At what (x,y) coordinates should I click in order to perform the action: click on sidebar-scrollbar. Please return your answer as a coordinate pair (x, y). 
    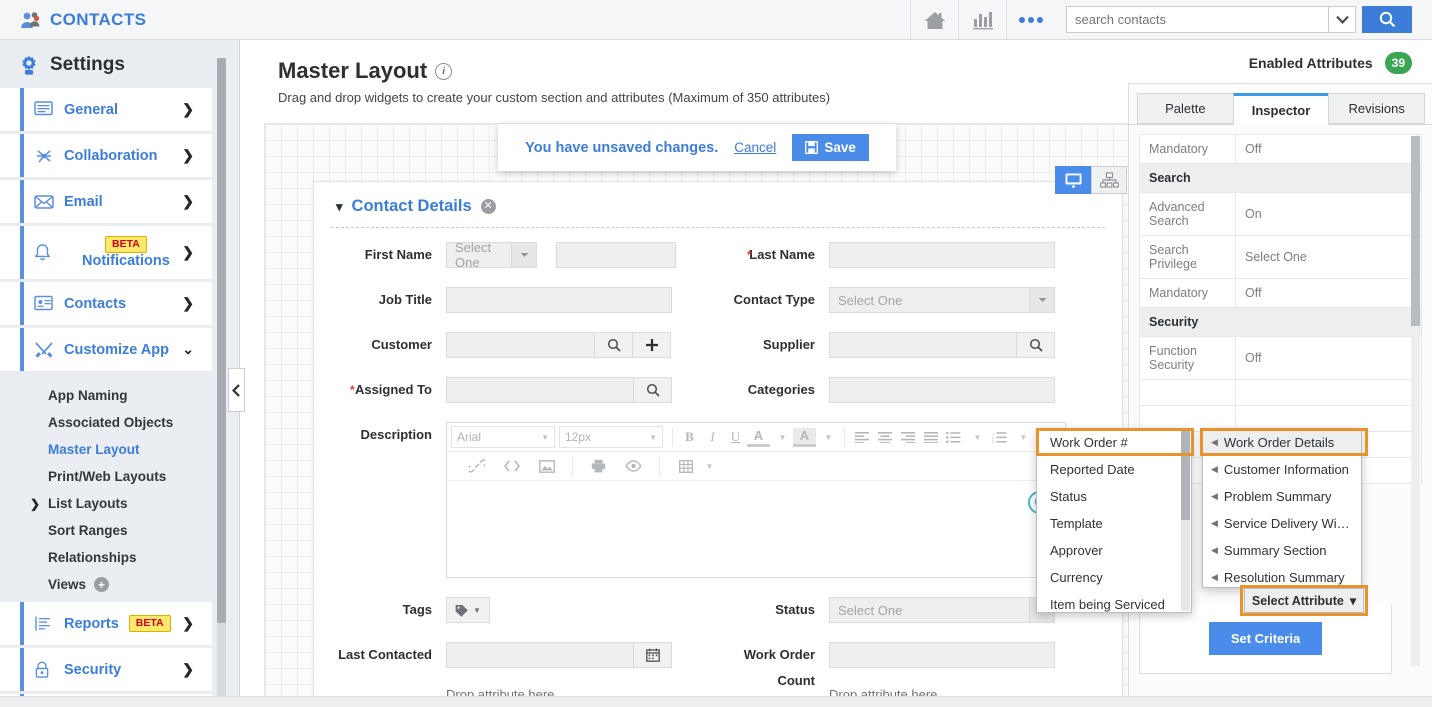
    Looking at the image, I should click on (221, 378).